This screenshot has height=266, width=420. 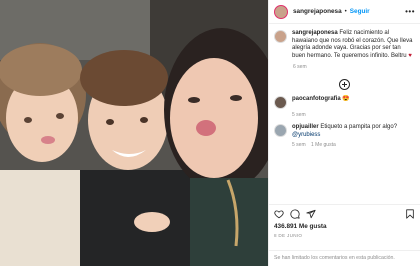 I want to click on comment-mention: @yrubiess, so click(x=306, y=135).